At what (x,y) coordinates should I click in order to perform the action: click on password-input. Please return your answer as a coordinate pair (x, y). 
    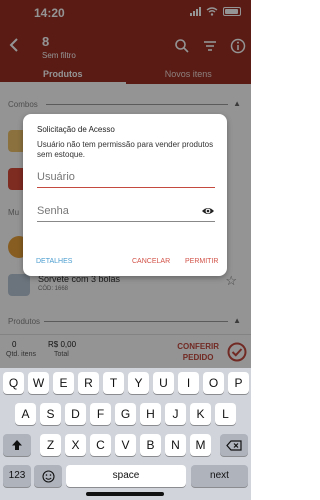
    Looking at the image, I should click on (126, 210).